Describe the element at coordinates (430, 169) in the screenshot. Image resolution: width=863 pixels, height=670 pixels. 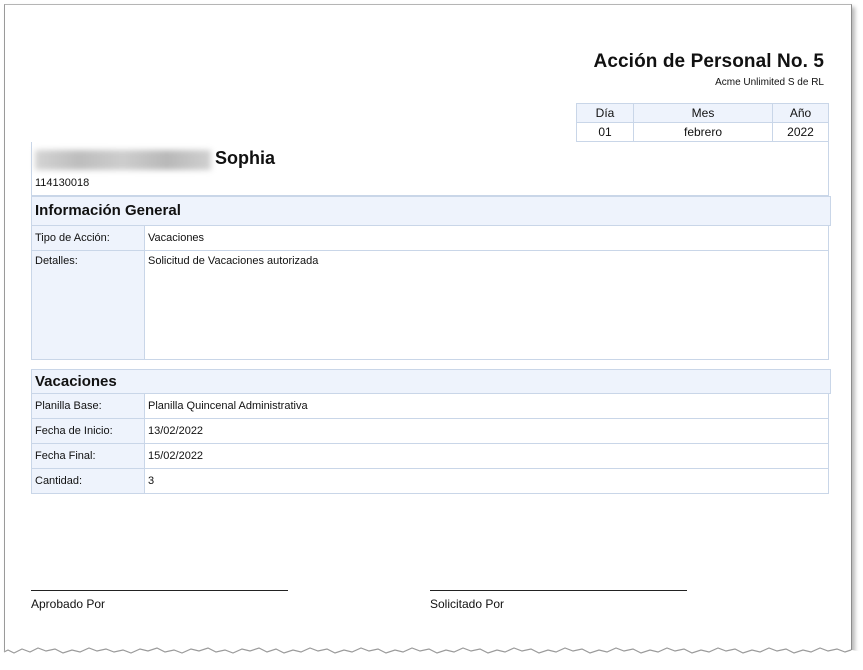
I see `person-box: Sophia 114130018` at that location.